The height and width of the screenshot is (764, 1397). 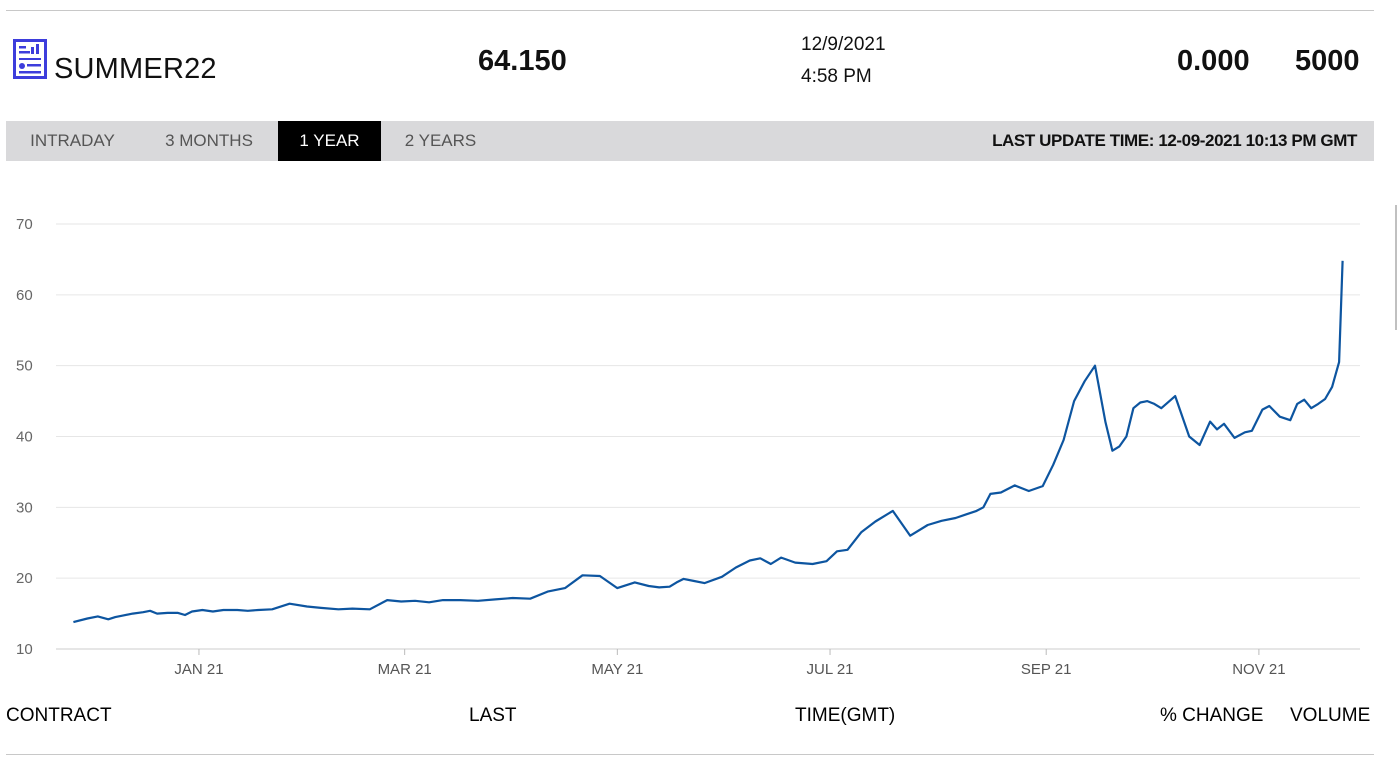 I want to click on x-tick-label: NOV 21, so click(x=1258, y=669).